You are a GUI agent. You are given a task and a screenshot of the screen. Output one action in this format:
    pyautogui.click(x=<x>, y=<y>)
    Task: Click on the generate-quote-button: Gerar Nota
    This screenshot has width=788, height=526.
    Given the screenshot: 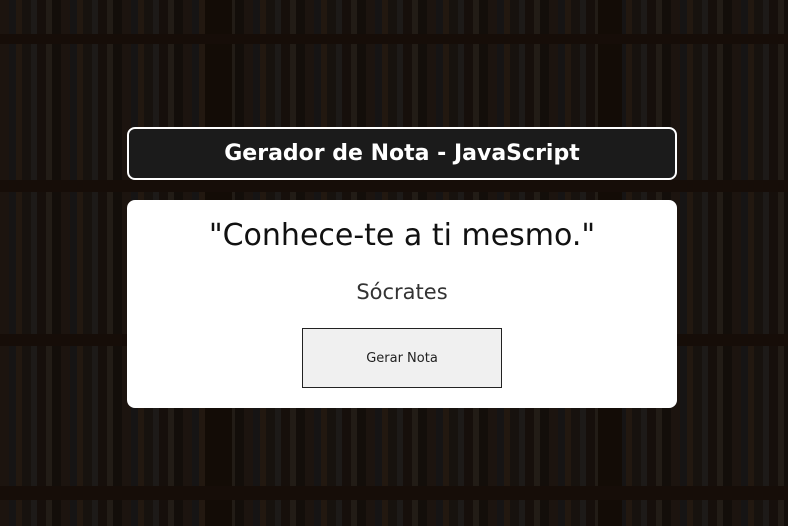 What is the action you would take?
    pyautogui.click(x=402, y=358)
    